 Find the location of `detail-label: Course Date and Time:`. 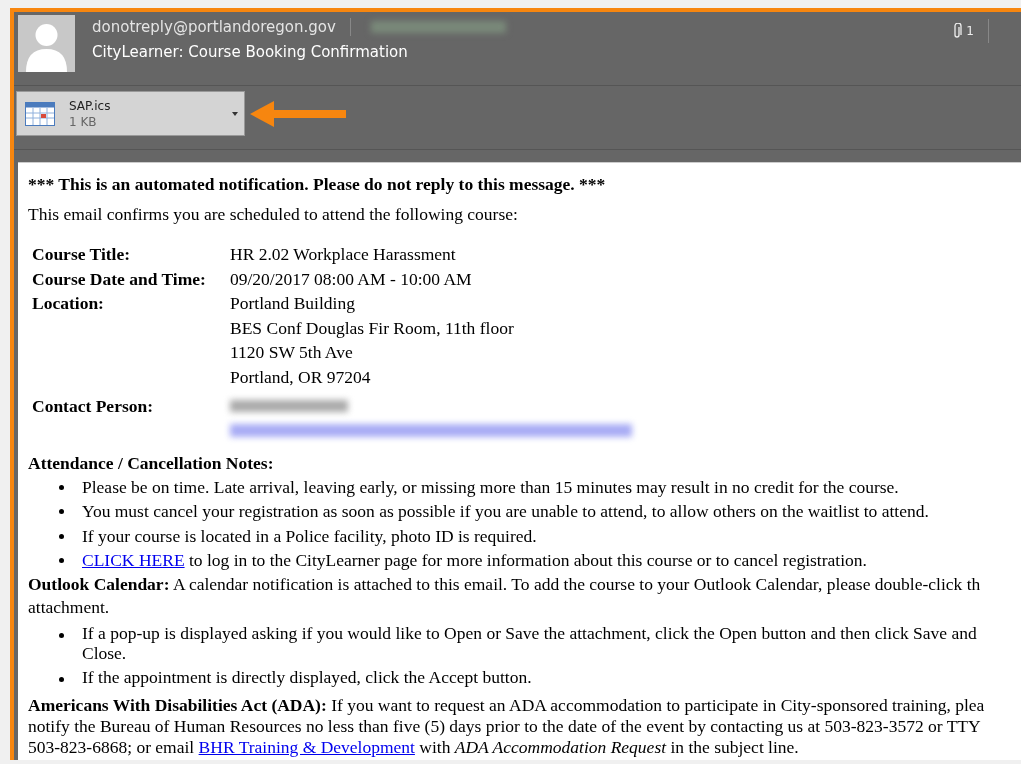

detail-label: Course Date and Time: is located at coordinates (119, 279).